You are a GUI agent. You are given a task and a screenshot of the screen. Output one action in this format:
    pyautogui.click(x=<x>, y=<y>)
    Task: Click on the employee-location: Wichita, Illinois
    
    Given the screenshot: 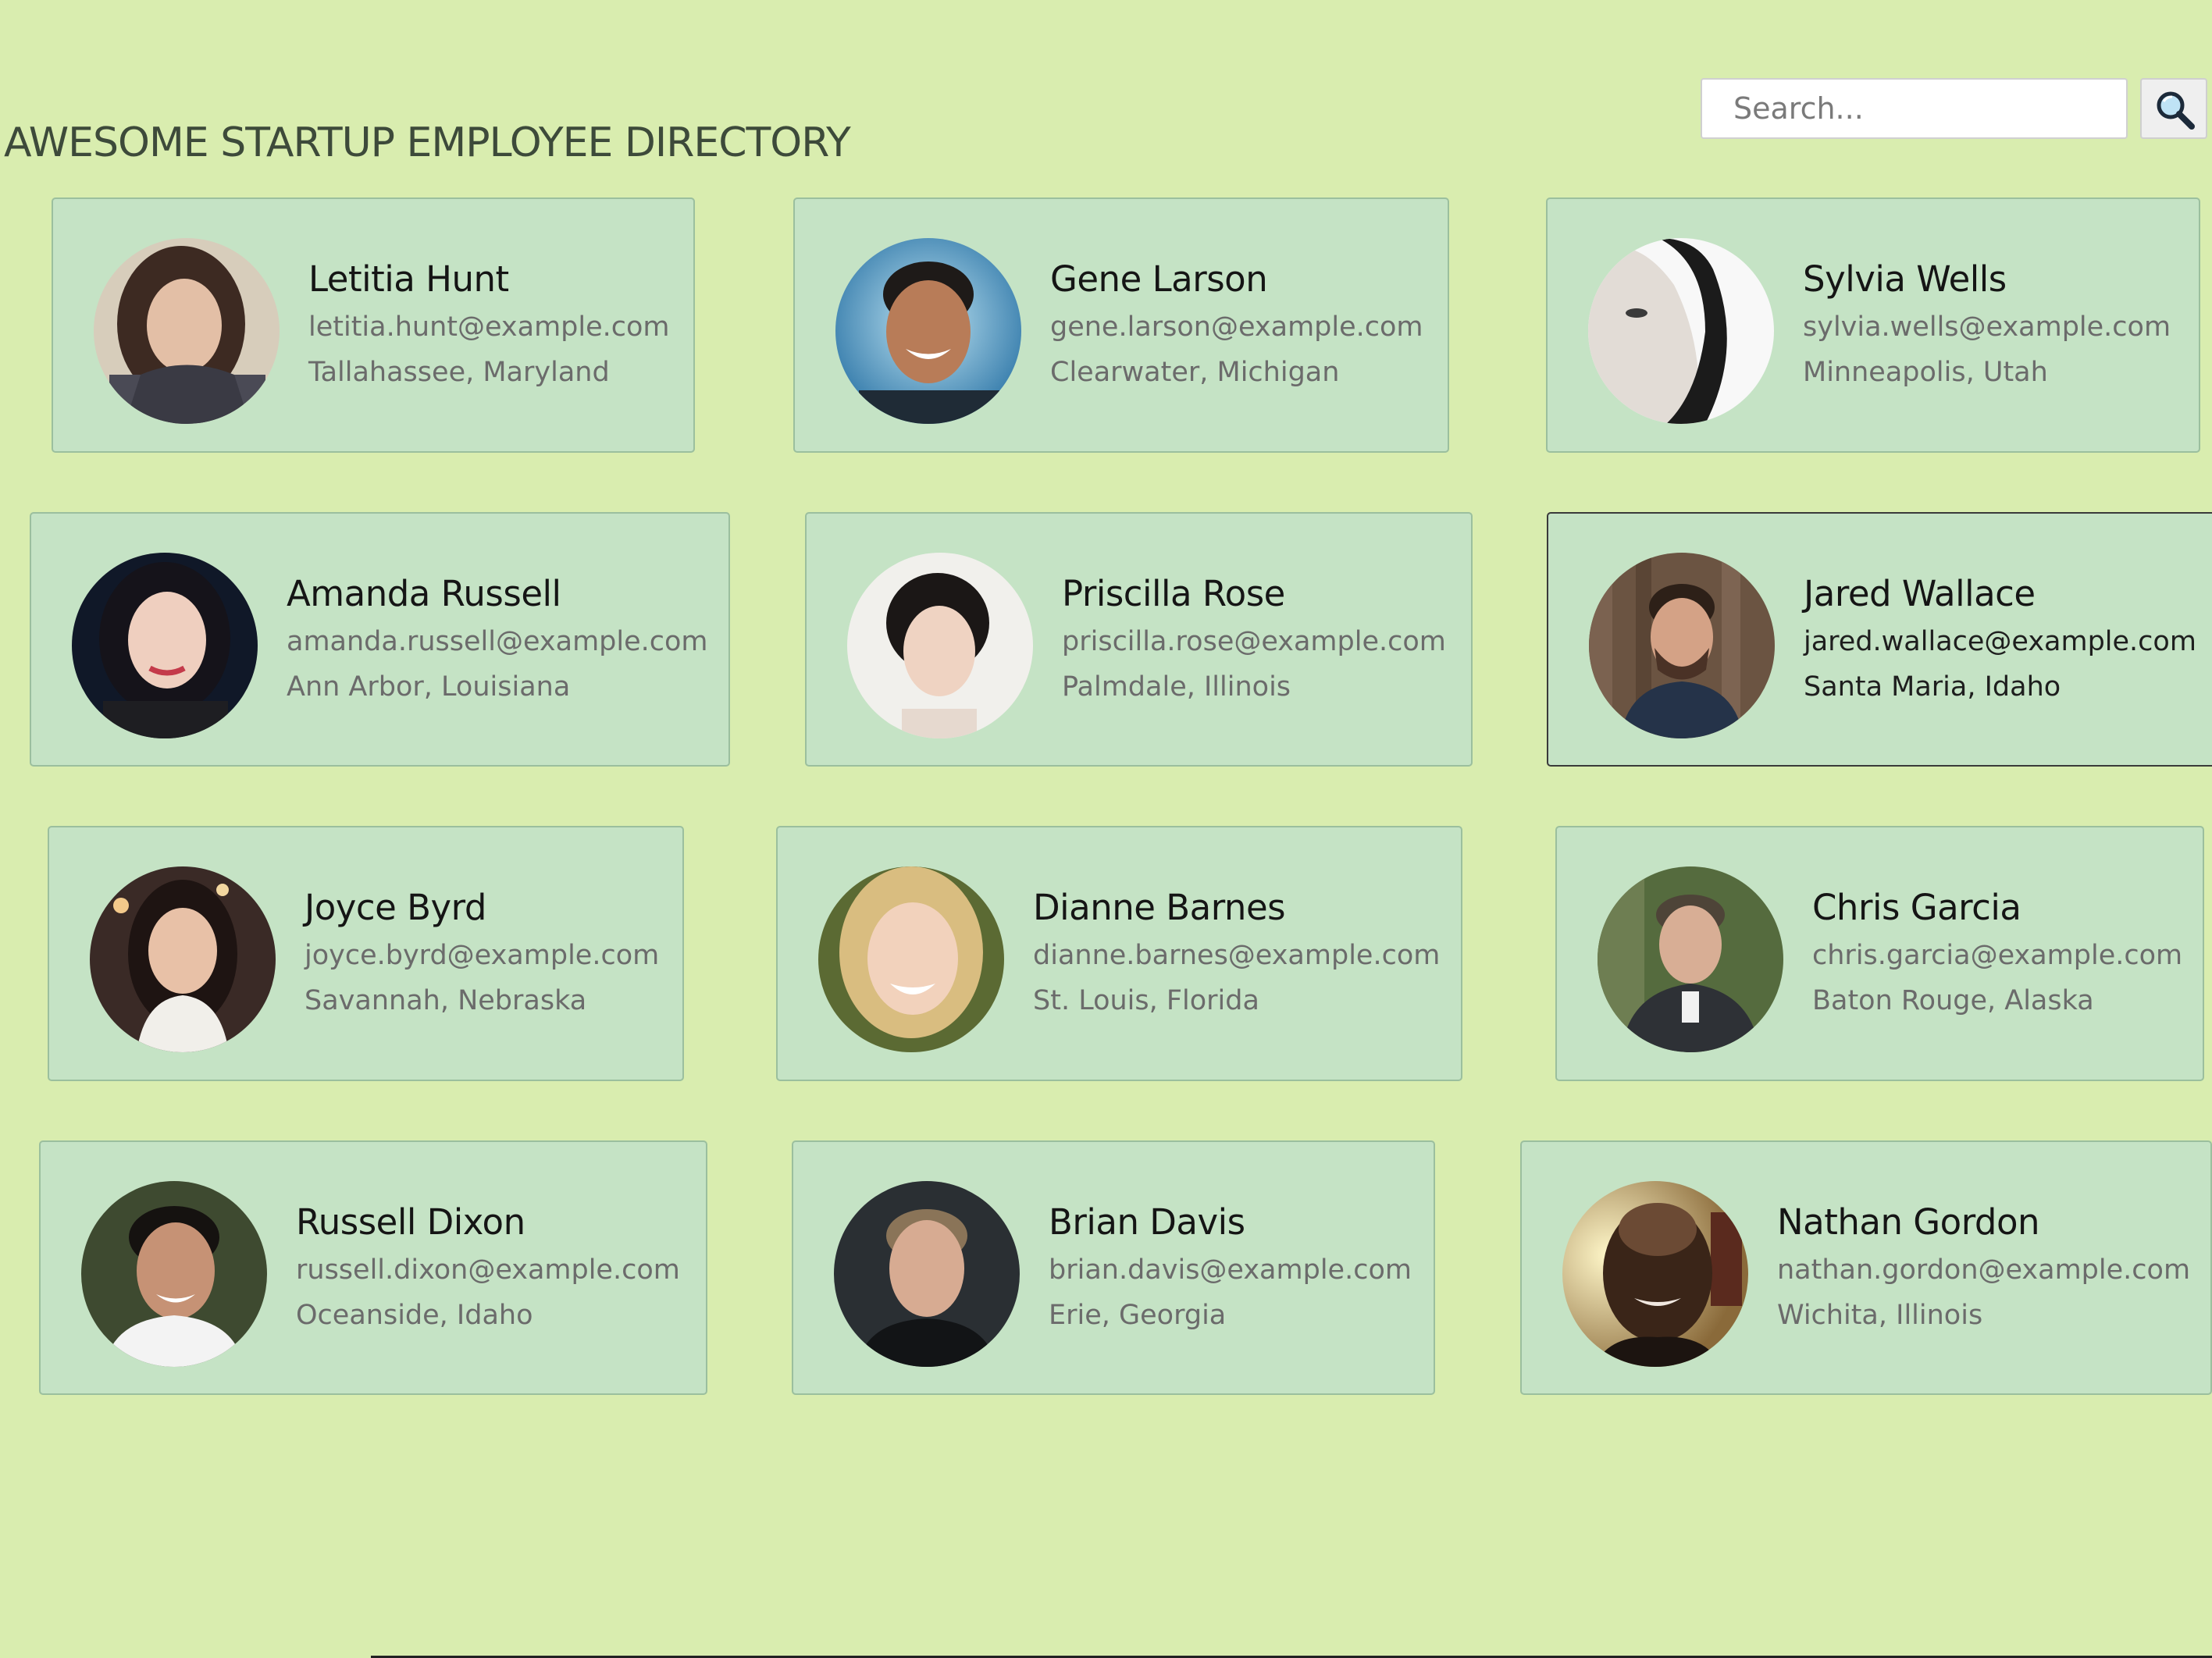 What is the action you would take?
    pyautogui.click(x=1880, y=1315)
    